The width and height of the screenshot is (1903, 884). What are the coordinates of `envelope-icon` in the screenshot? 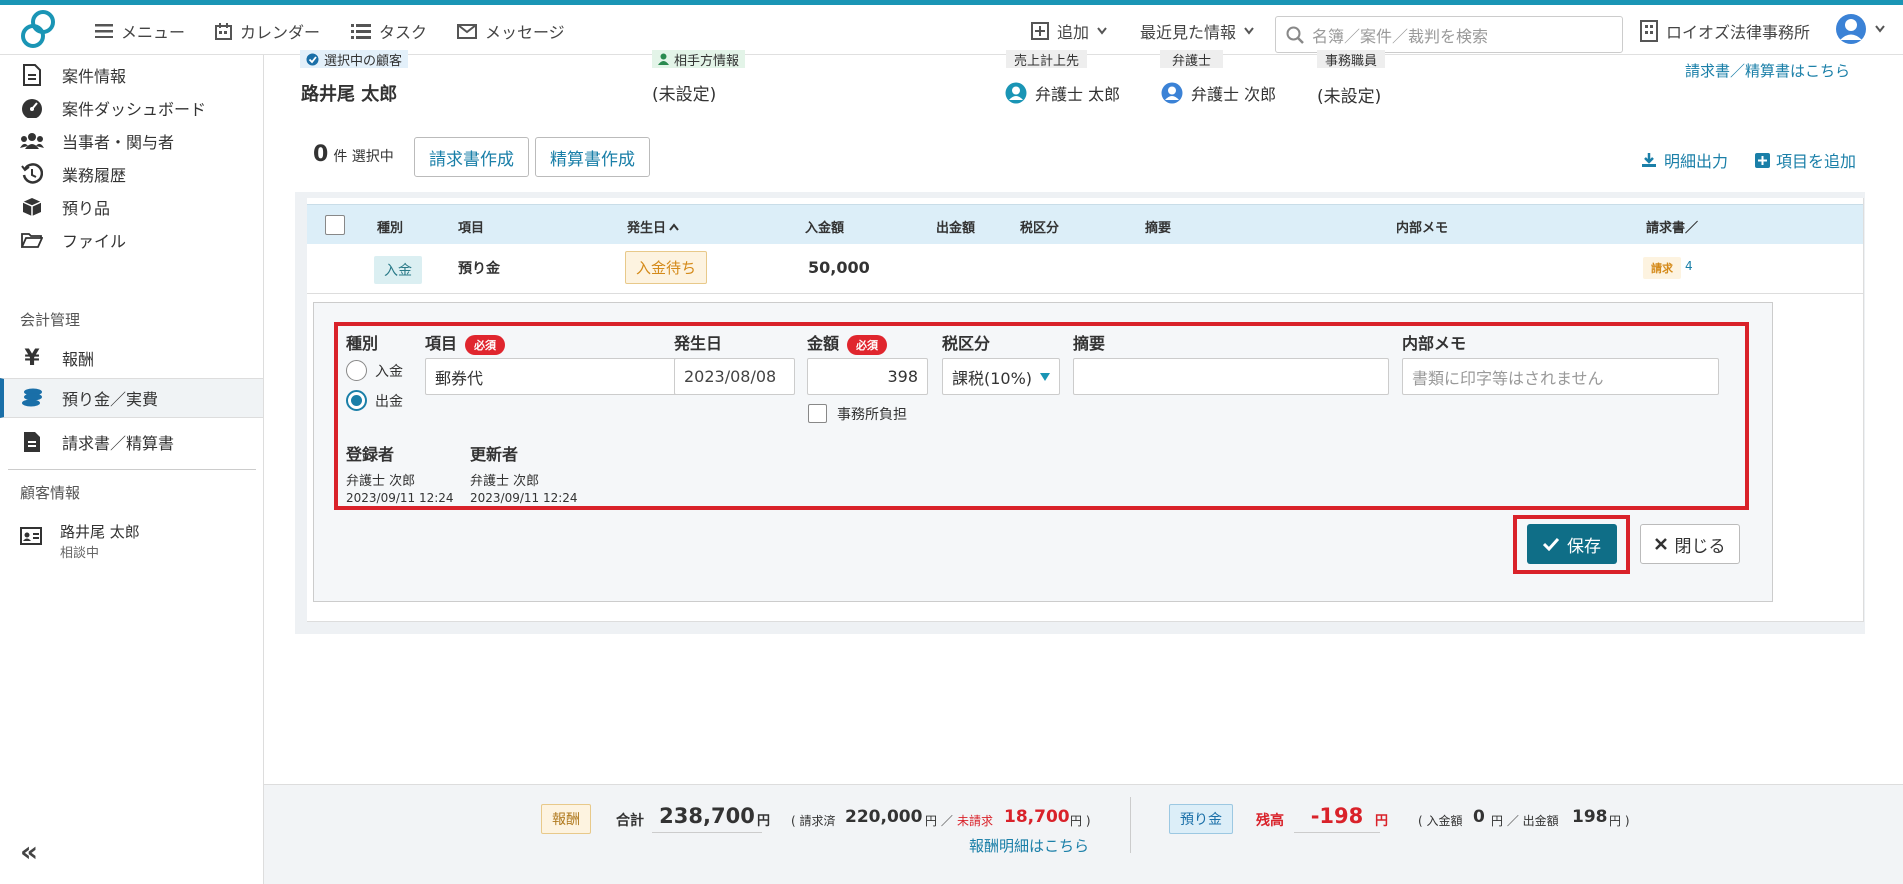 It's located at (467, 31).